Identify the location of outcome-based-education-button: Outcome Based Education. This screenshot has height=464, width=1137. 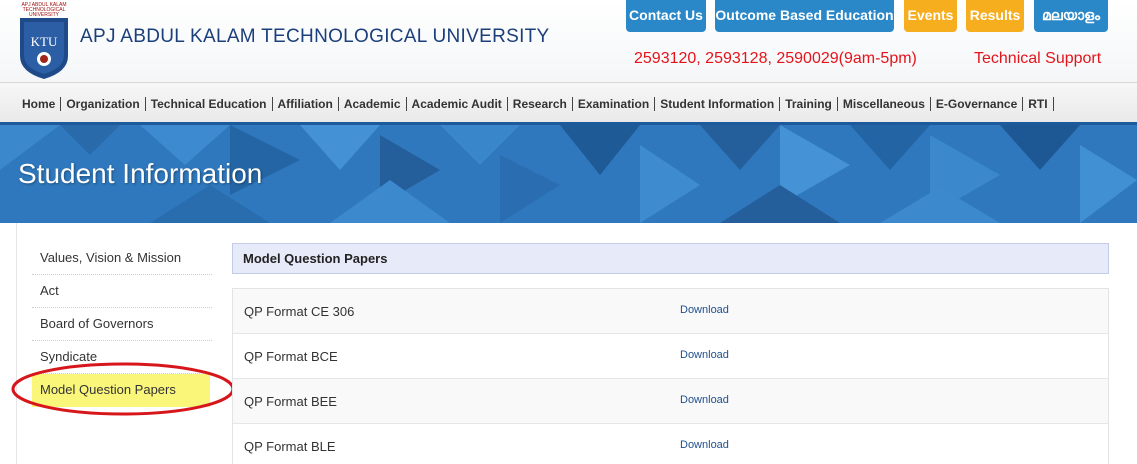
(804, 16).